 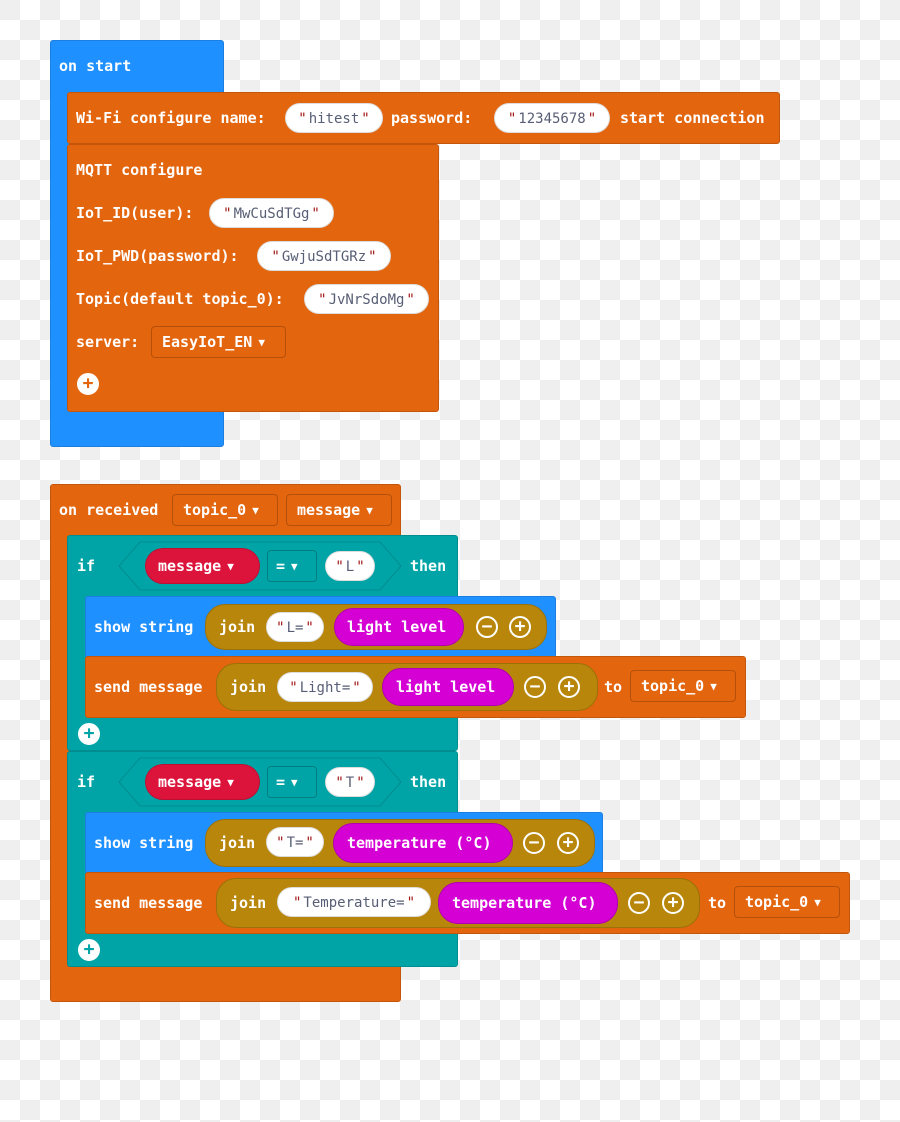 I want to click on temperature-label-2: temperature (°C), so click(x=524, y=903).